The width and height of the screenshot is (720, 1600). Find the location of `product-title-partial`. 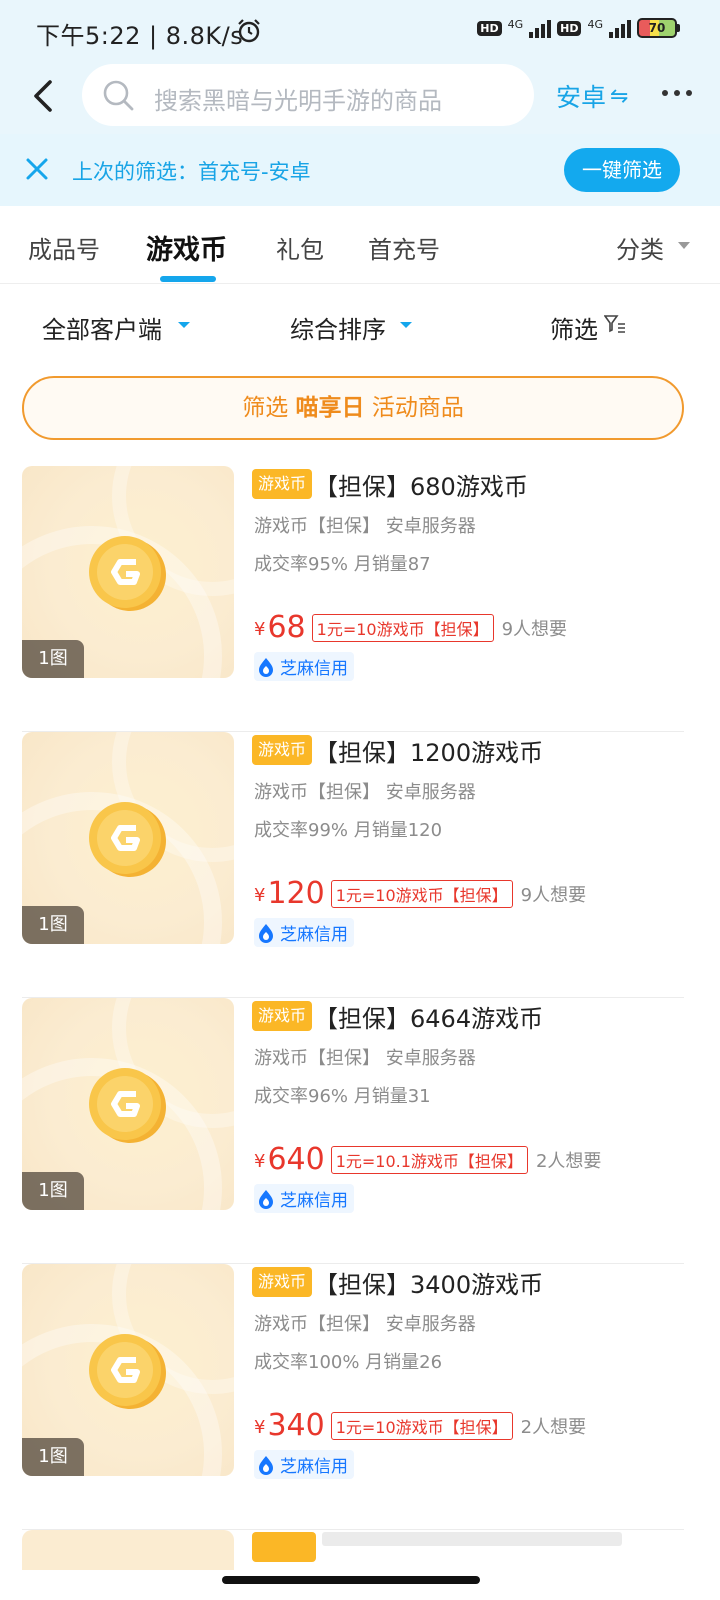

product-title-partial is located at coordinates (472, 1539).